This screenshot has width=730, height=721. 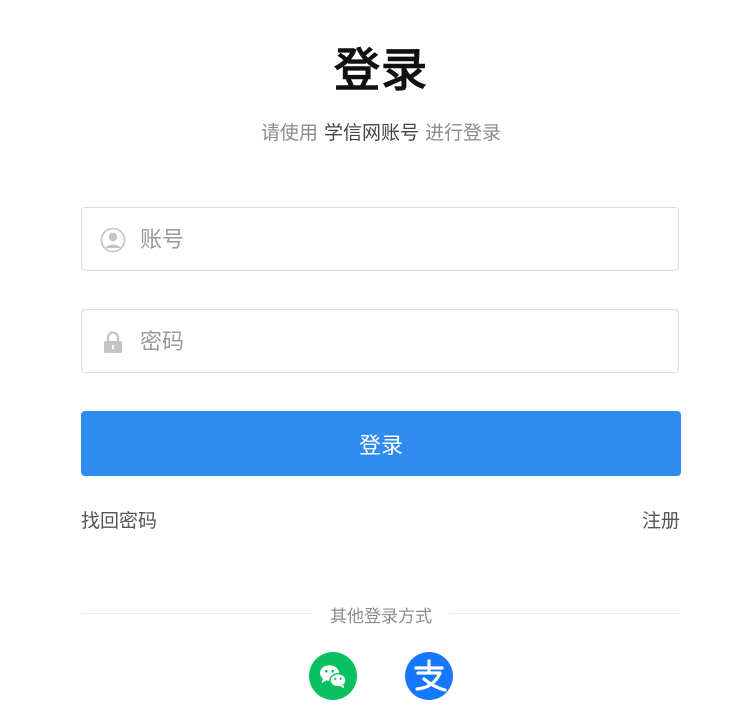 I want to click on password-field, so click(x=380, y=341).